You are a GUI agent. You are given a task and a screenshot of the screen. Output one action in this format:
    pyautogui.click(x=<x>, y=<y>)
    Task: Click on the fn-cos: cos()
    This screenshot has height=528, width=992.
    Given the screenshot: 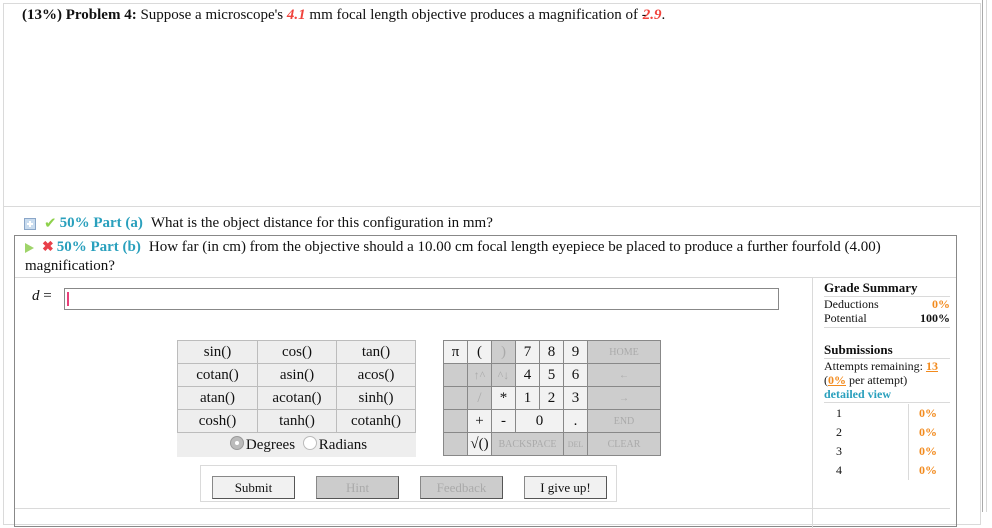 What is the action you would take?
    pyautogui.click(x=297, y=352)
    